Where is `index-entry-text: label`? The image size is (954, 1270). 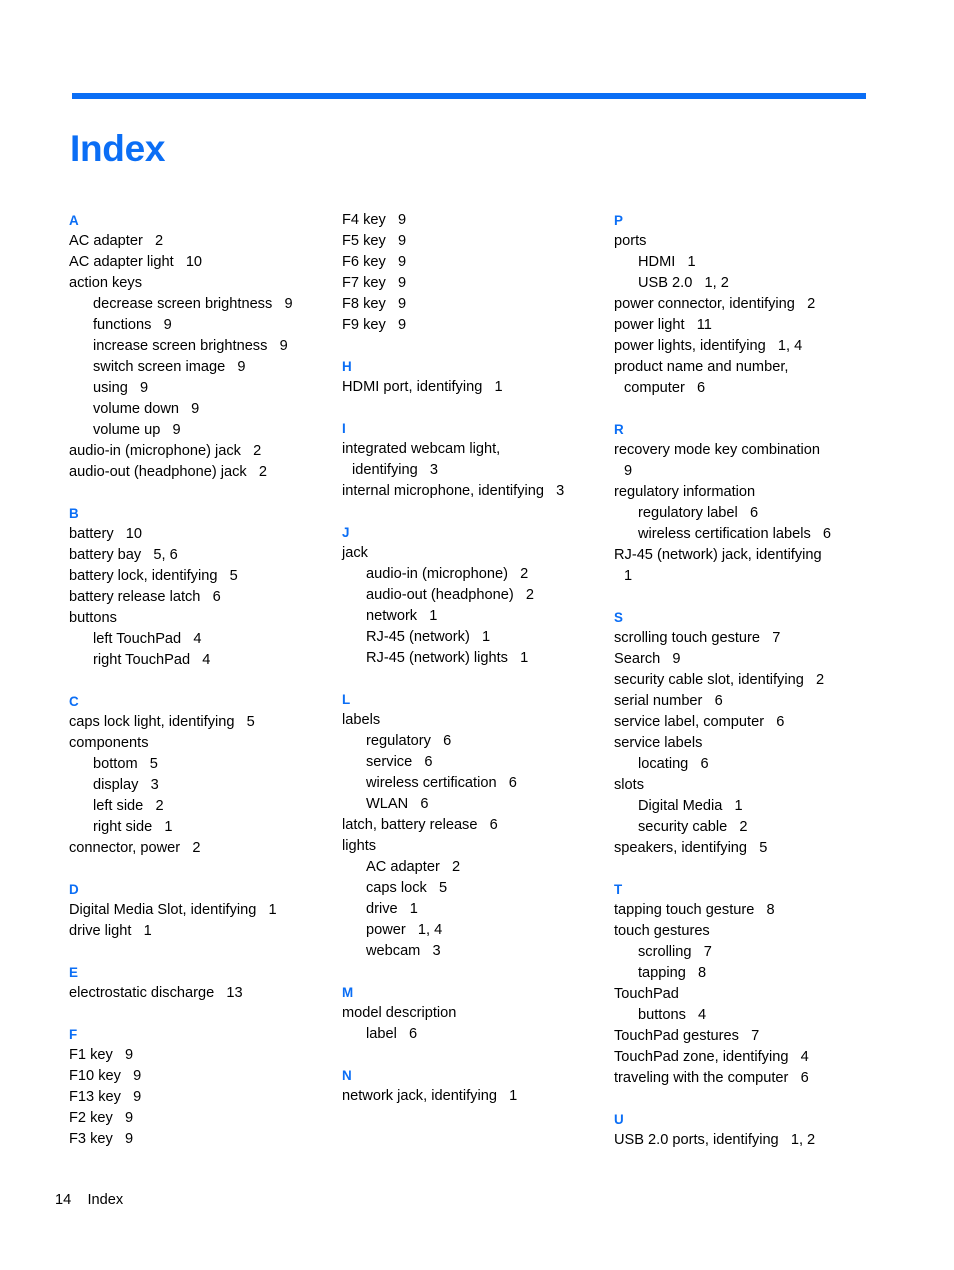 index-entry-text: label is located at coordinates (381, 1034).